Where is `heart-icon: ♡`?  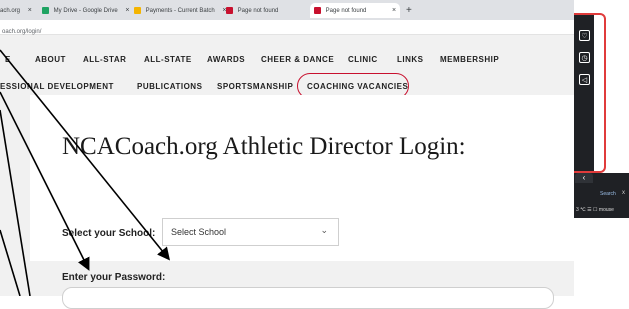
heart-icon: ♡ is located at coordinates (584, 35).